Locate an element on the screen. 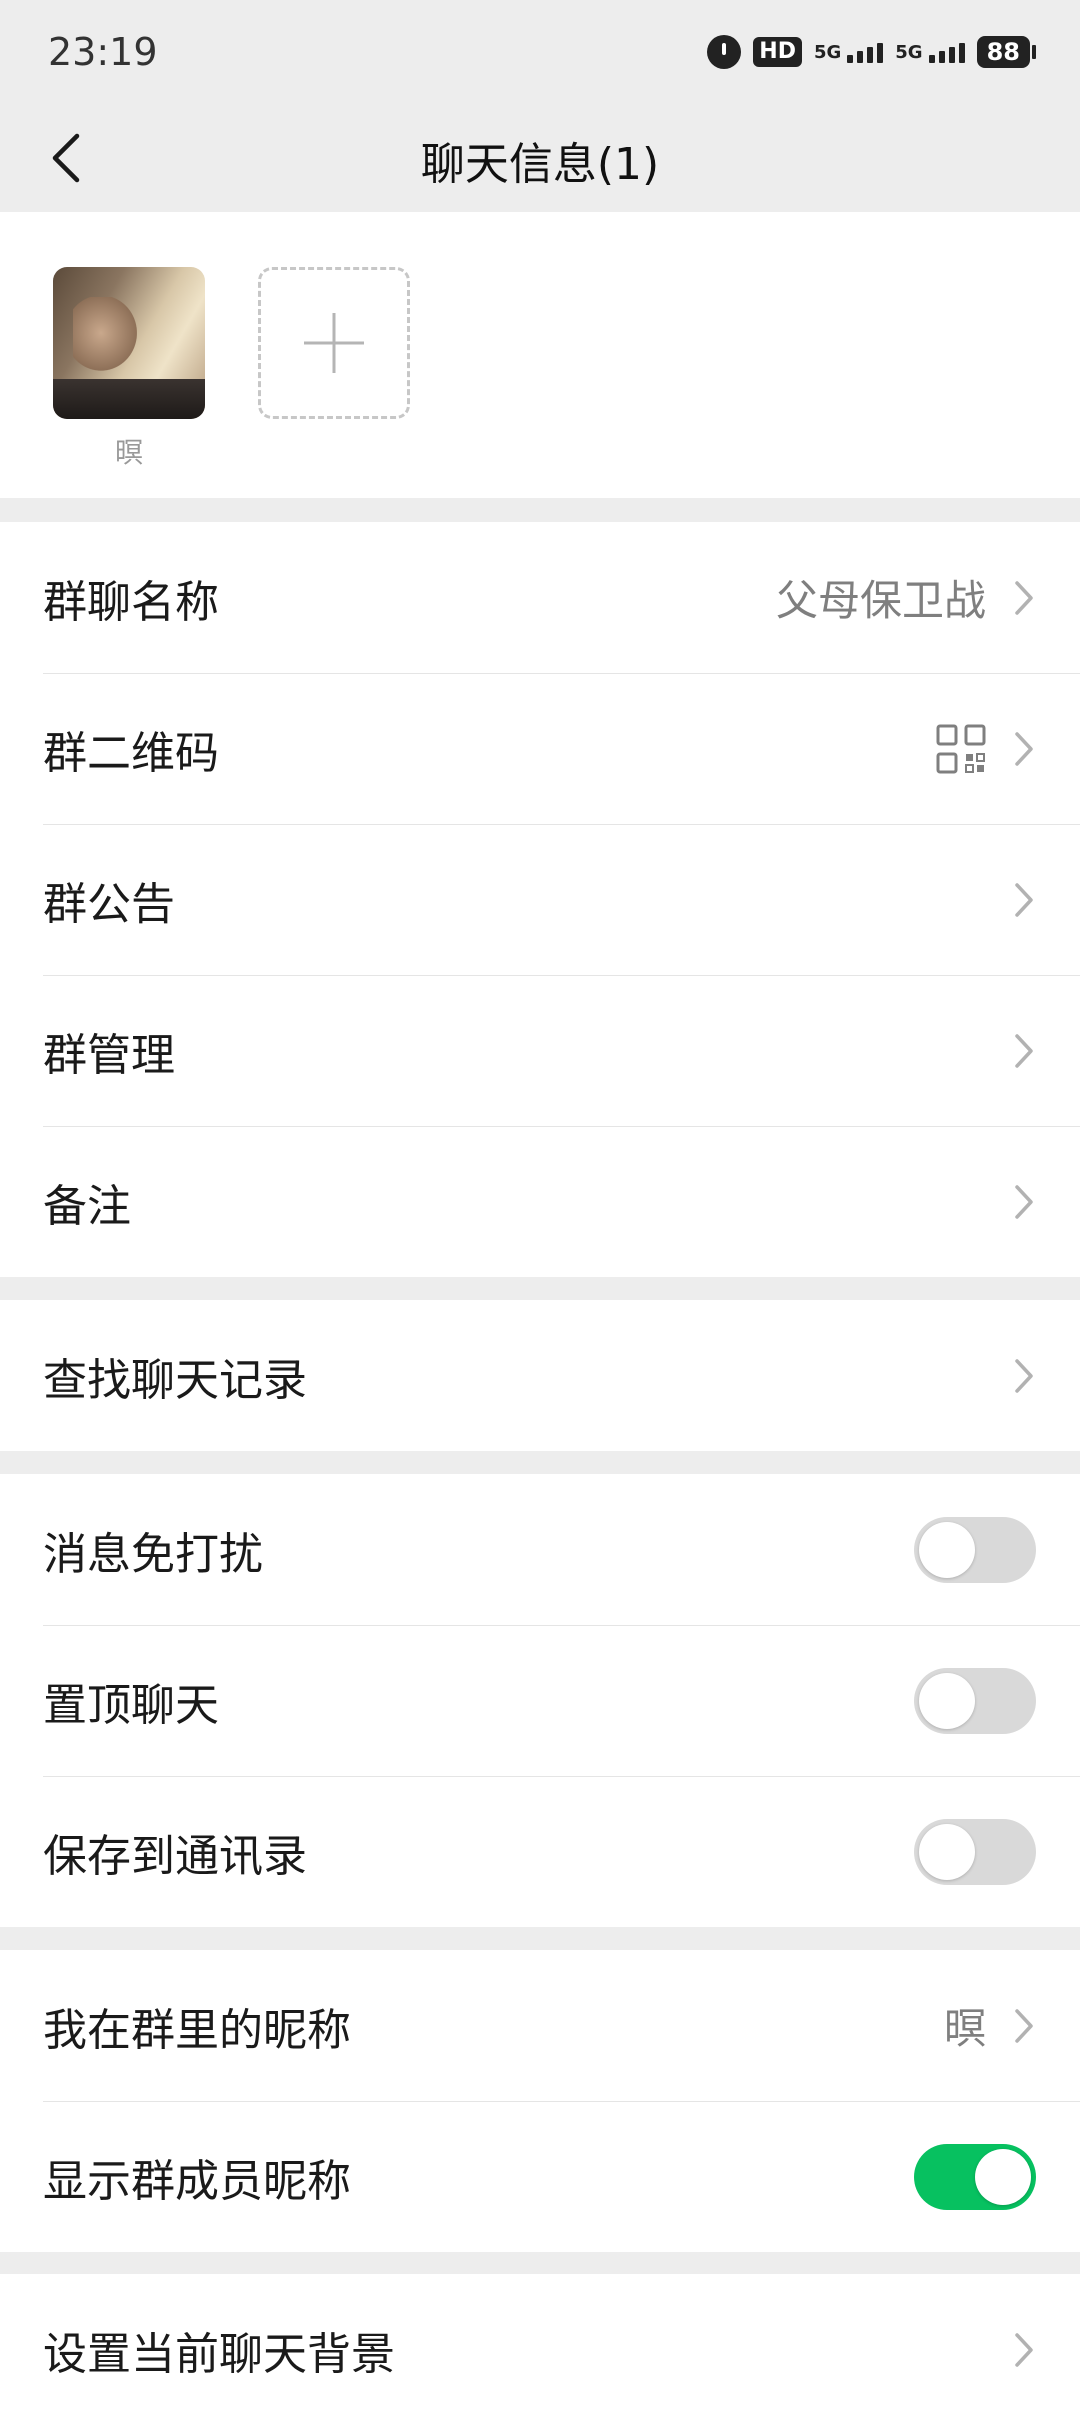  add-member-button is located at coordinates (334, 343).